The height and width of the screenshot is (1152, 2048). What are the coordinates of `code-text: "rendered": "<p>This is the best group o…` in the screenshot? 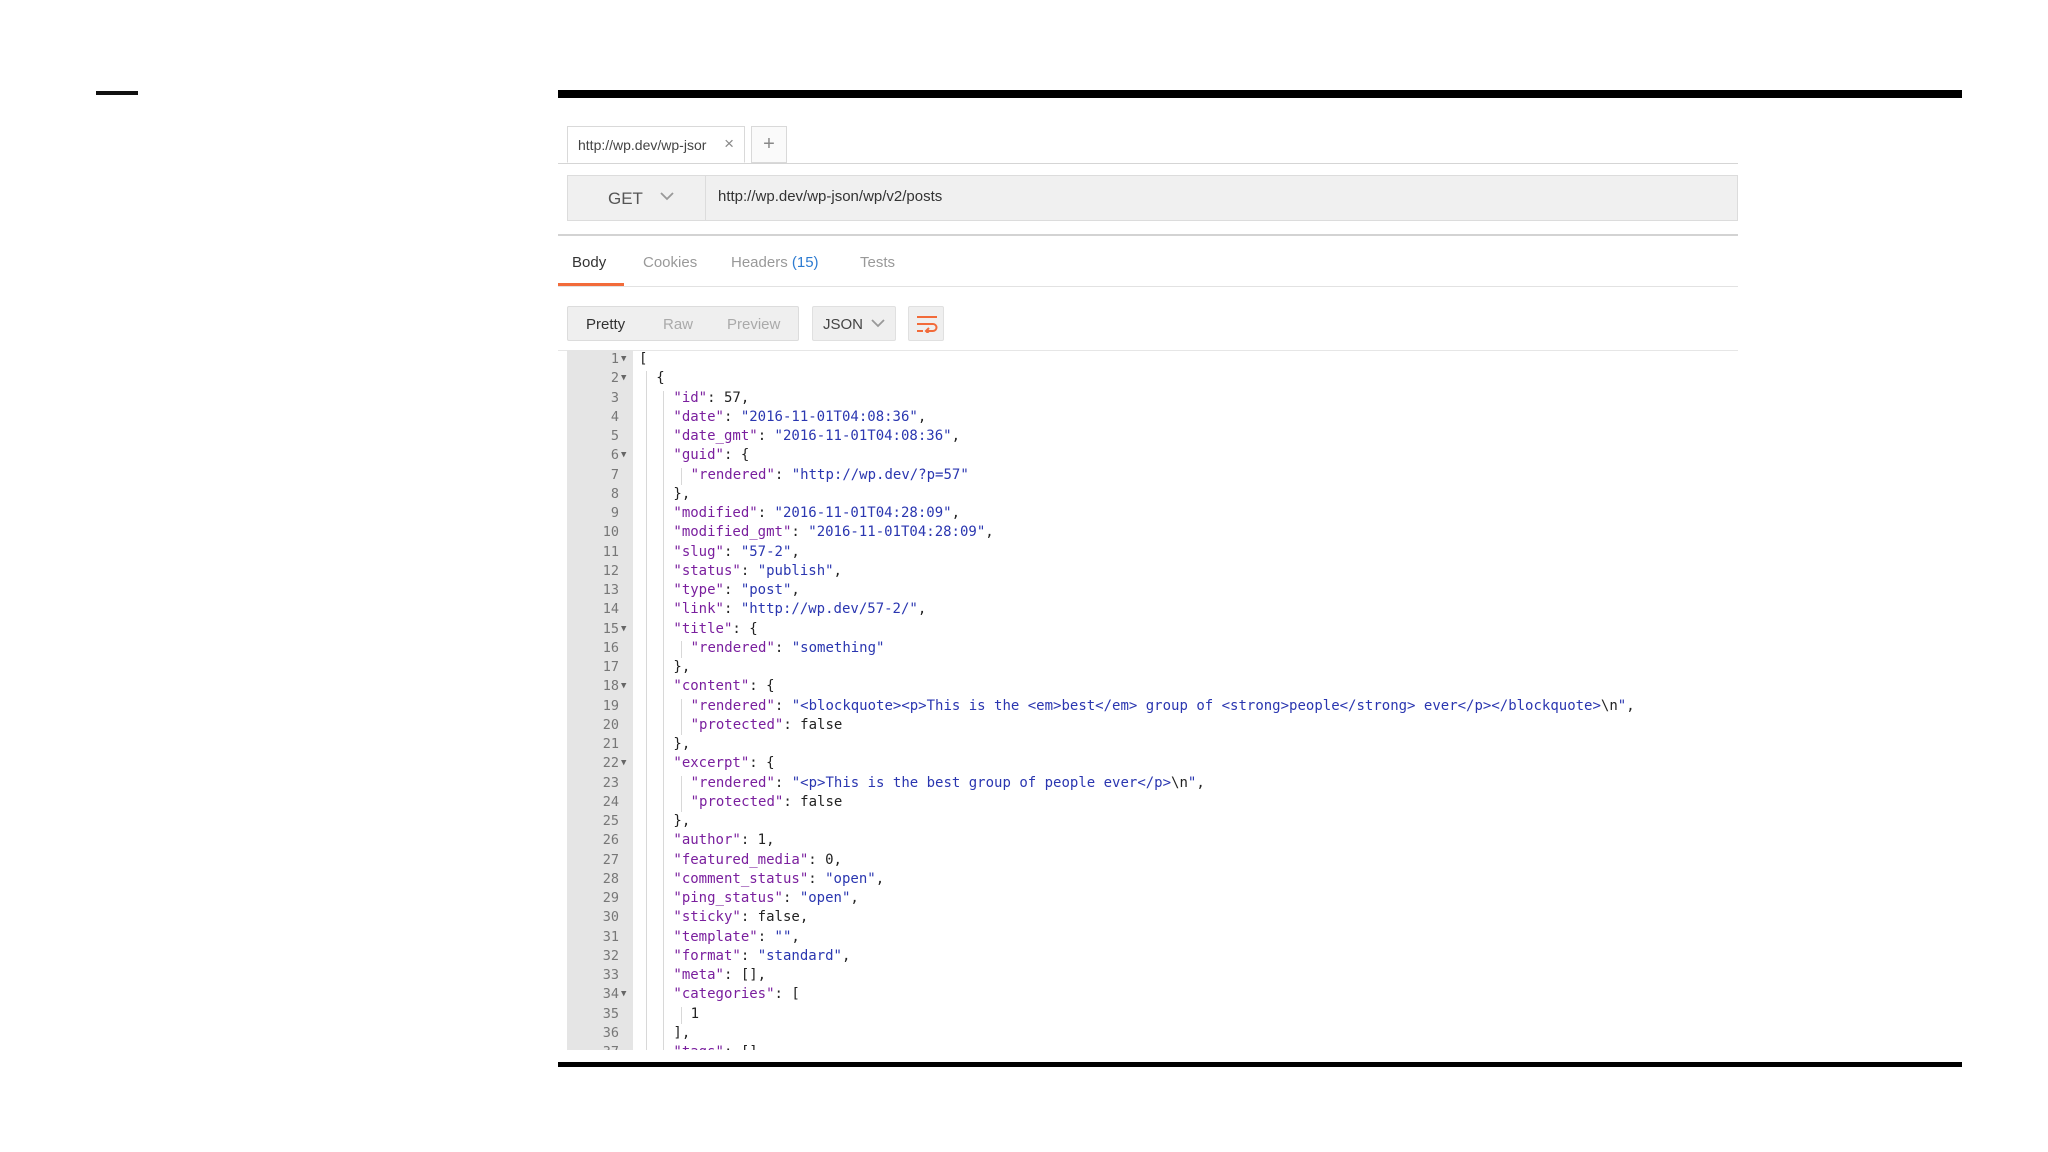 It's located at (948, 783).